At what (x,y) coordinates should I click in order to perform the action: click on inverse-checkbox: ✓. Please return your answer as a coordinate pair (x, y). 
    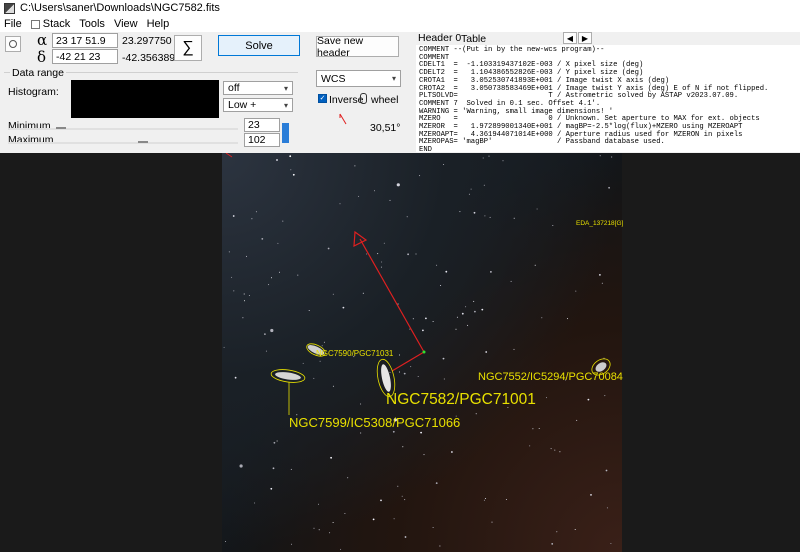
    Looking at the image, I should click on (322, 98).